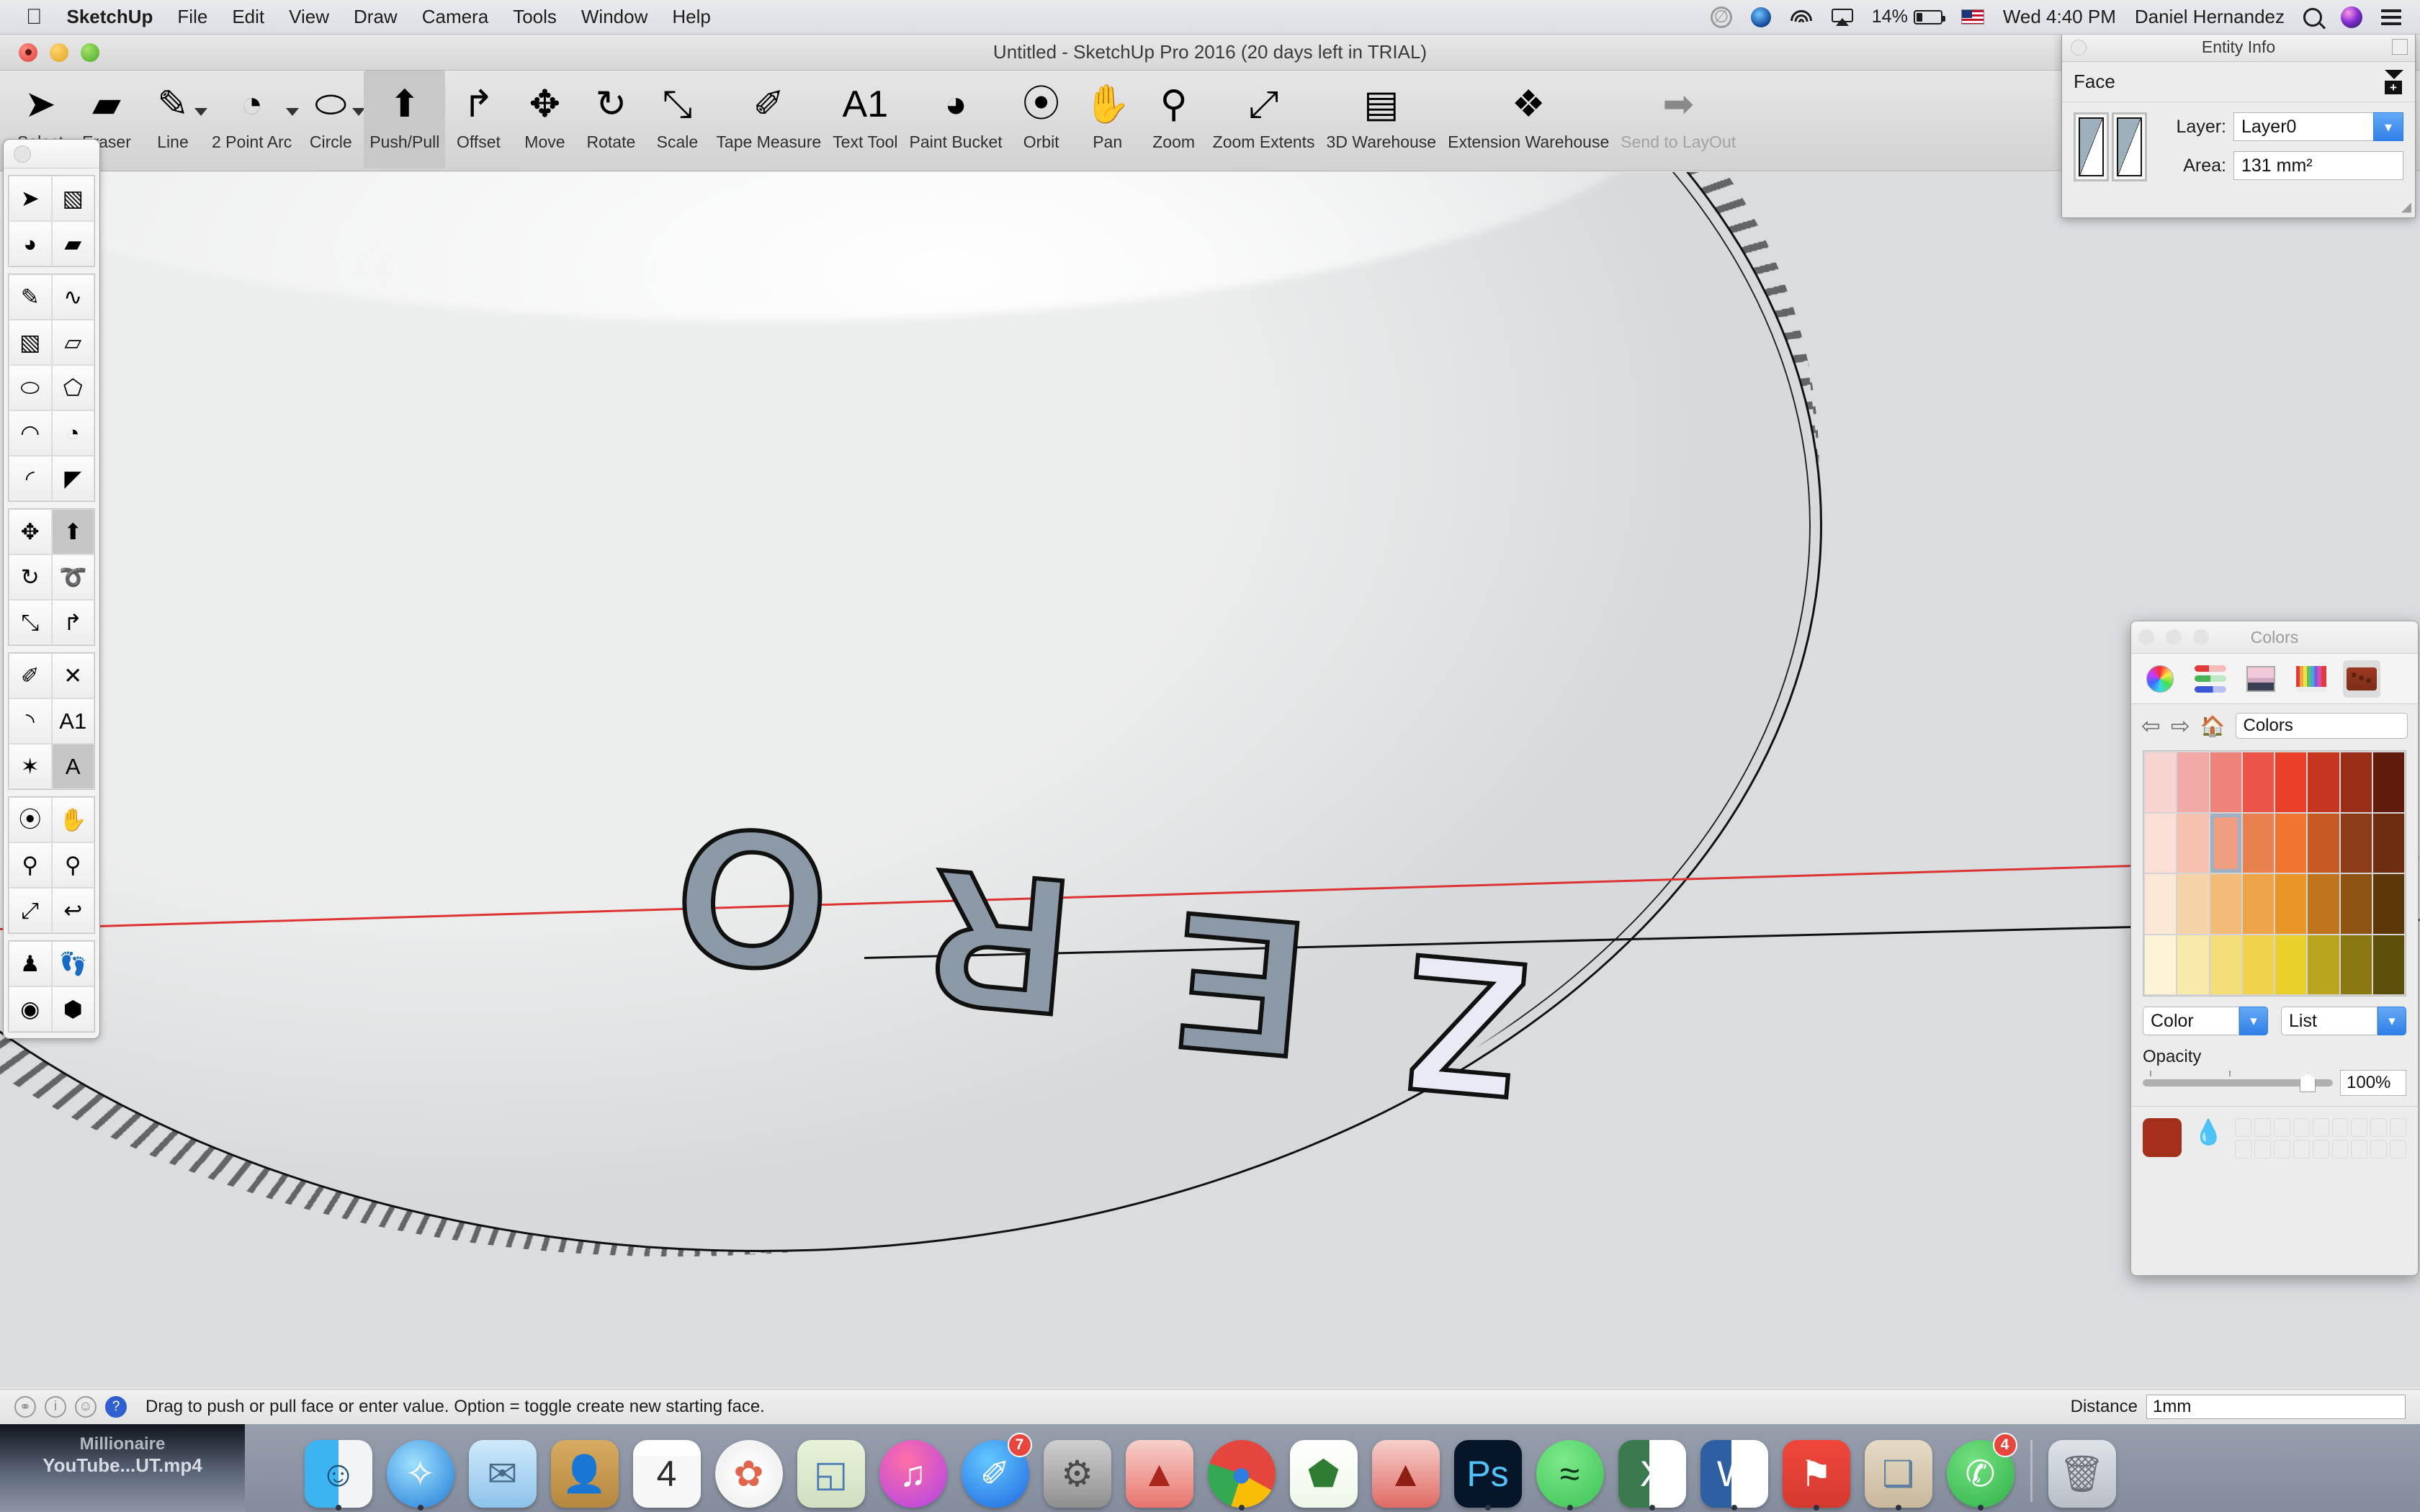 The width and height of the screenshot is (2420, 1512). Describe the element at coordinates (30, 433) in the screenshot. I see `palette-tool-arc: ◠` at that location.